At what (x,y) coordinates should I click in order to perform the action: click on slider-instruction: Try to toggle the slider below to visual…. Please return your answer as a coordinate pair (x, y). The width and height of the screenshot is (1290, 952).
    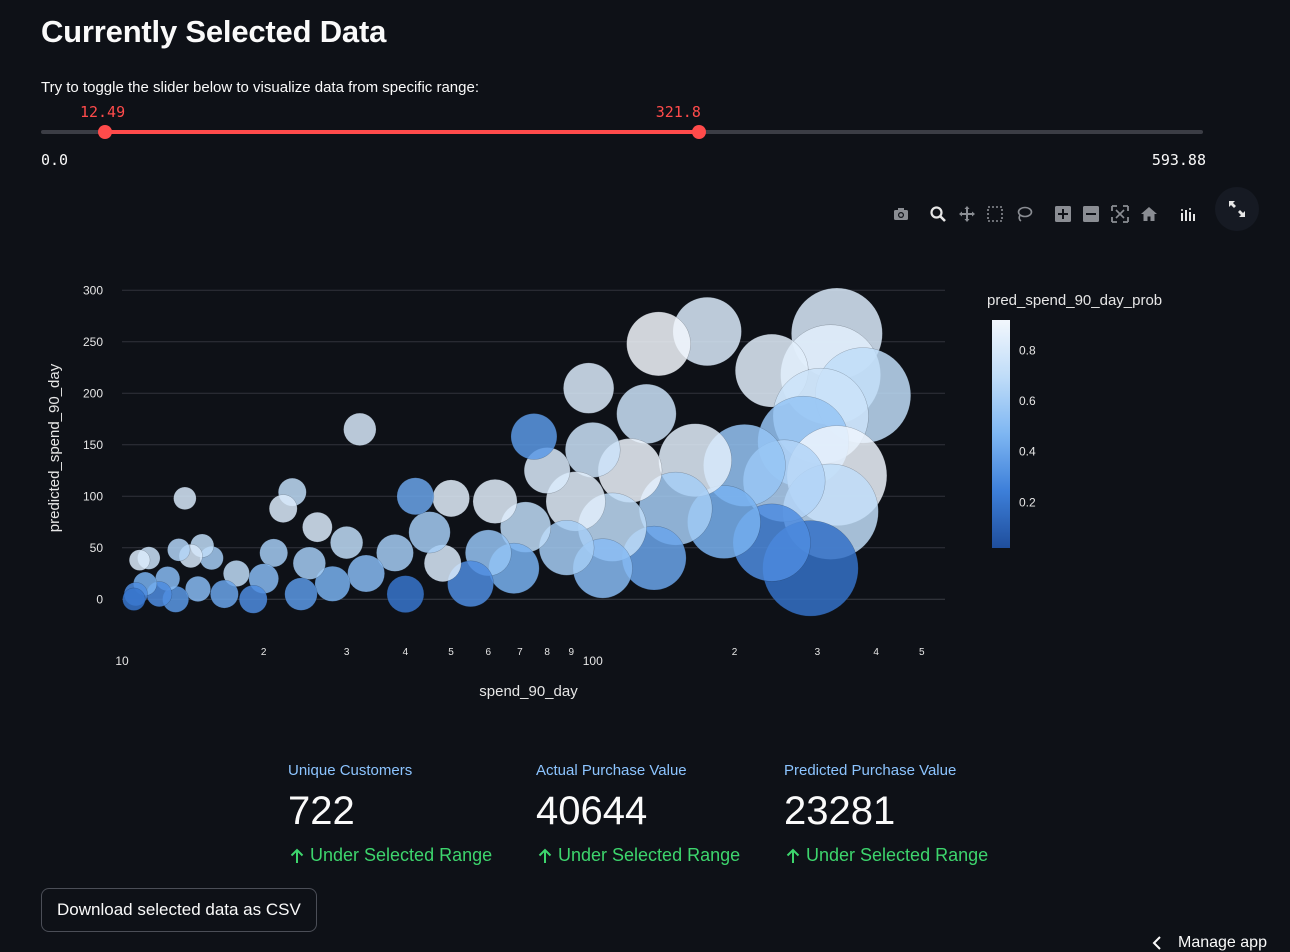
    Looking at the image, I should click on (260, 87).